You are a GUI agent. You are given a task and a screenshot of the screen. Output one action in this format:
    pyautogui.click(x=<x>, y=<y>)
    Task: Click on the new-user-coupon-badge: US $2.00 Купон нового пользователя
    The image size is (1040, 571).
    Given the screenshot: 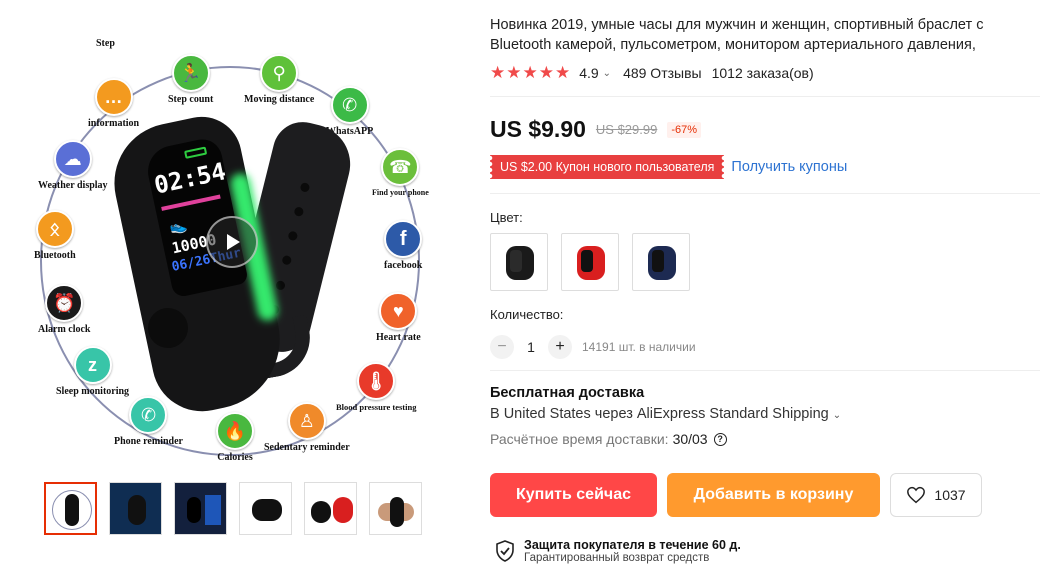 What is the action you would take?
    pyautogui.click(x=607, y=167)
    